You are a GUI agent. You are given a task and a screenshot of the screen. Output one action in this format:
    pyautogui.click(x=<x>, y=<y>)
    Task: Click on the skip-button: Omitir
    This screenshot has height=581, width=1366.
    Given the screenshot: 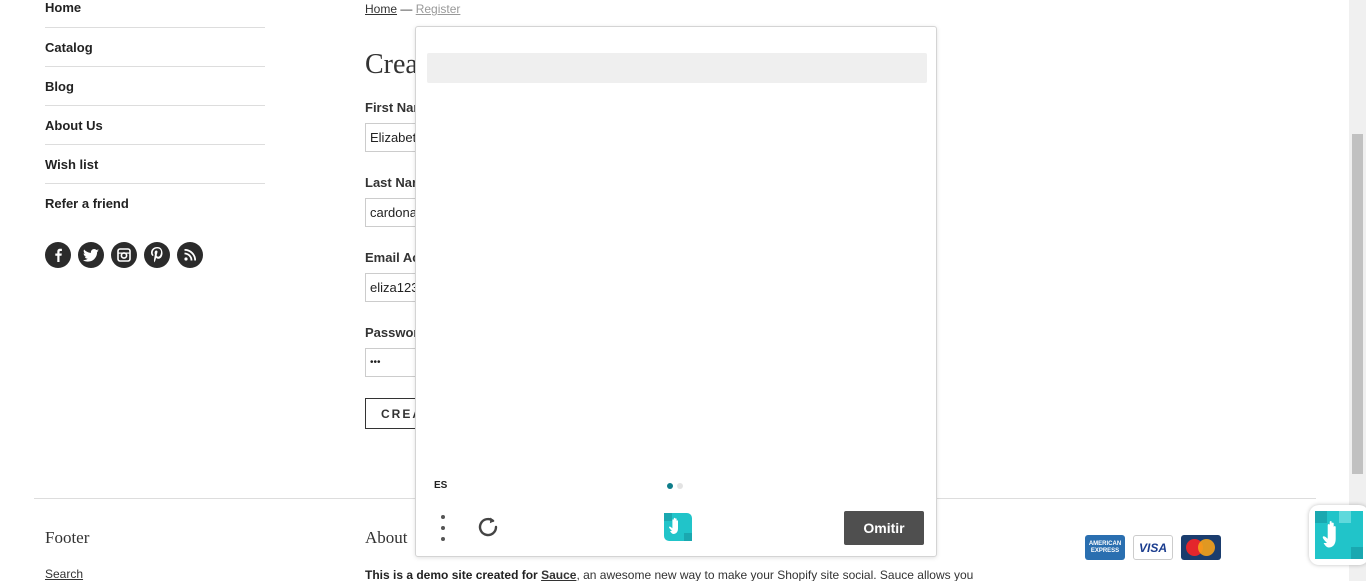 What is the action you would take?
    pyautogui.click(x=884, y=528)
    